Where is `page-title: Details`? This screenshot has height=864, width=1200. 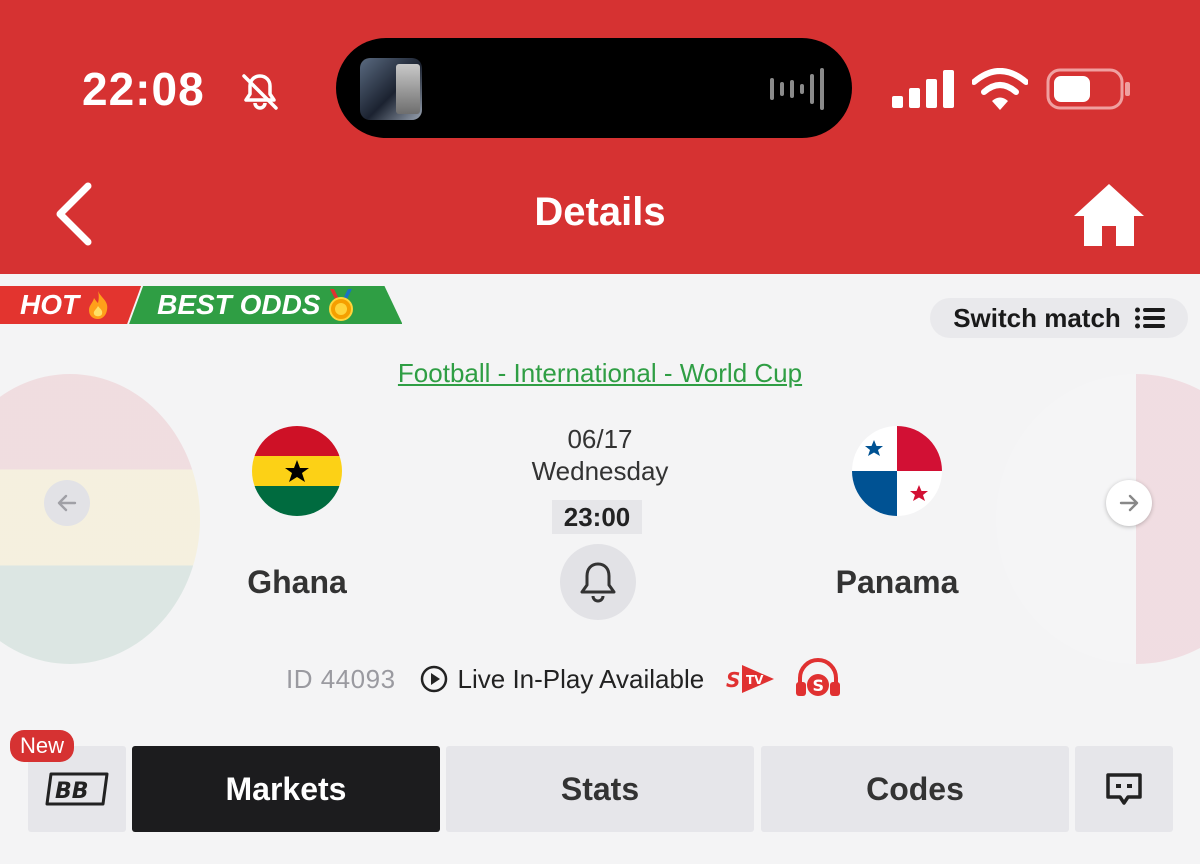 page-title: Details is located at coordinates (600, 212).